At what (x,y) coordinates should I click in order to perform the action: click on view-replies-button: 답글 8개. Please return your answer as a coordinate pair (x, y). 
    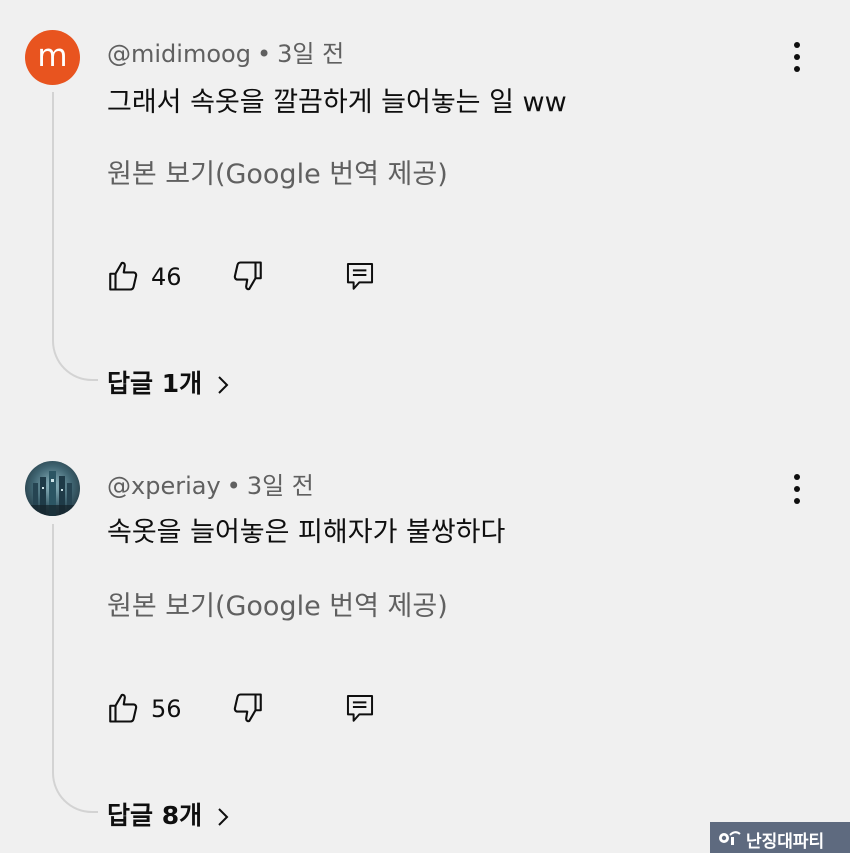
    Looking at the image, I should click on (168, 814).